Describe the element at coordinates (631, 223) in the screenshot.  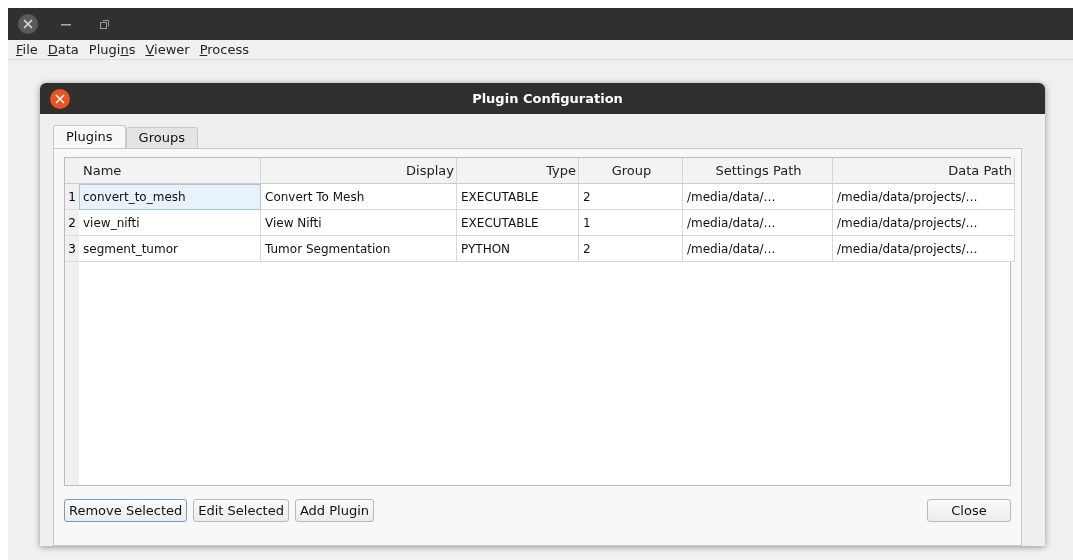
I see `table-cell: 1` at that location.